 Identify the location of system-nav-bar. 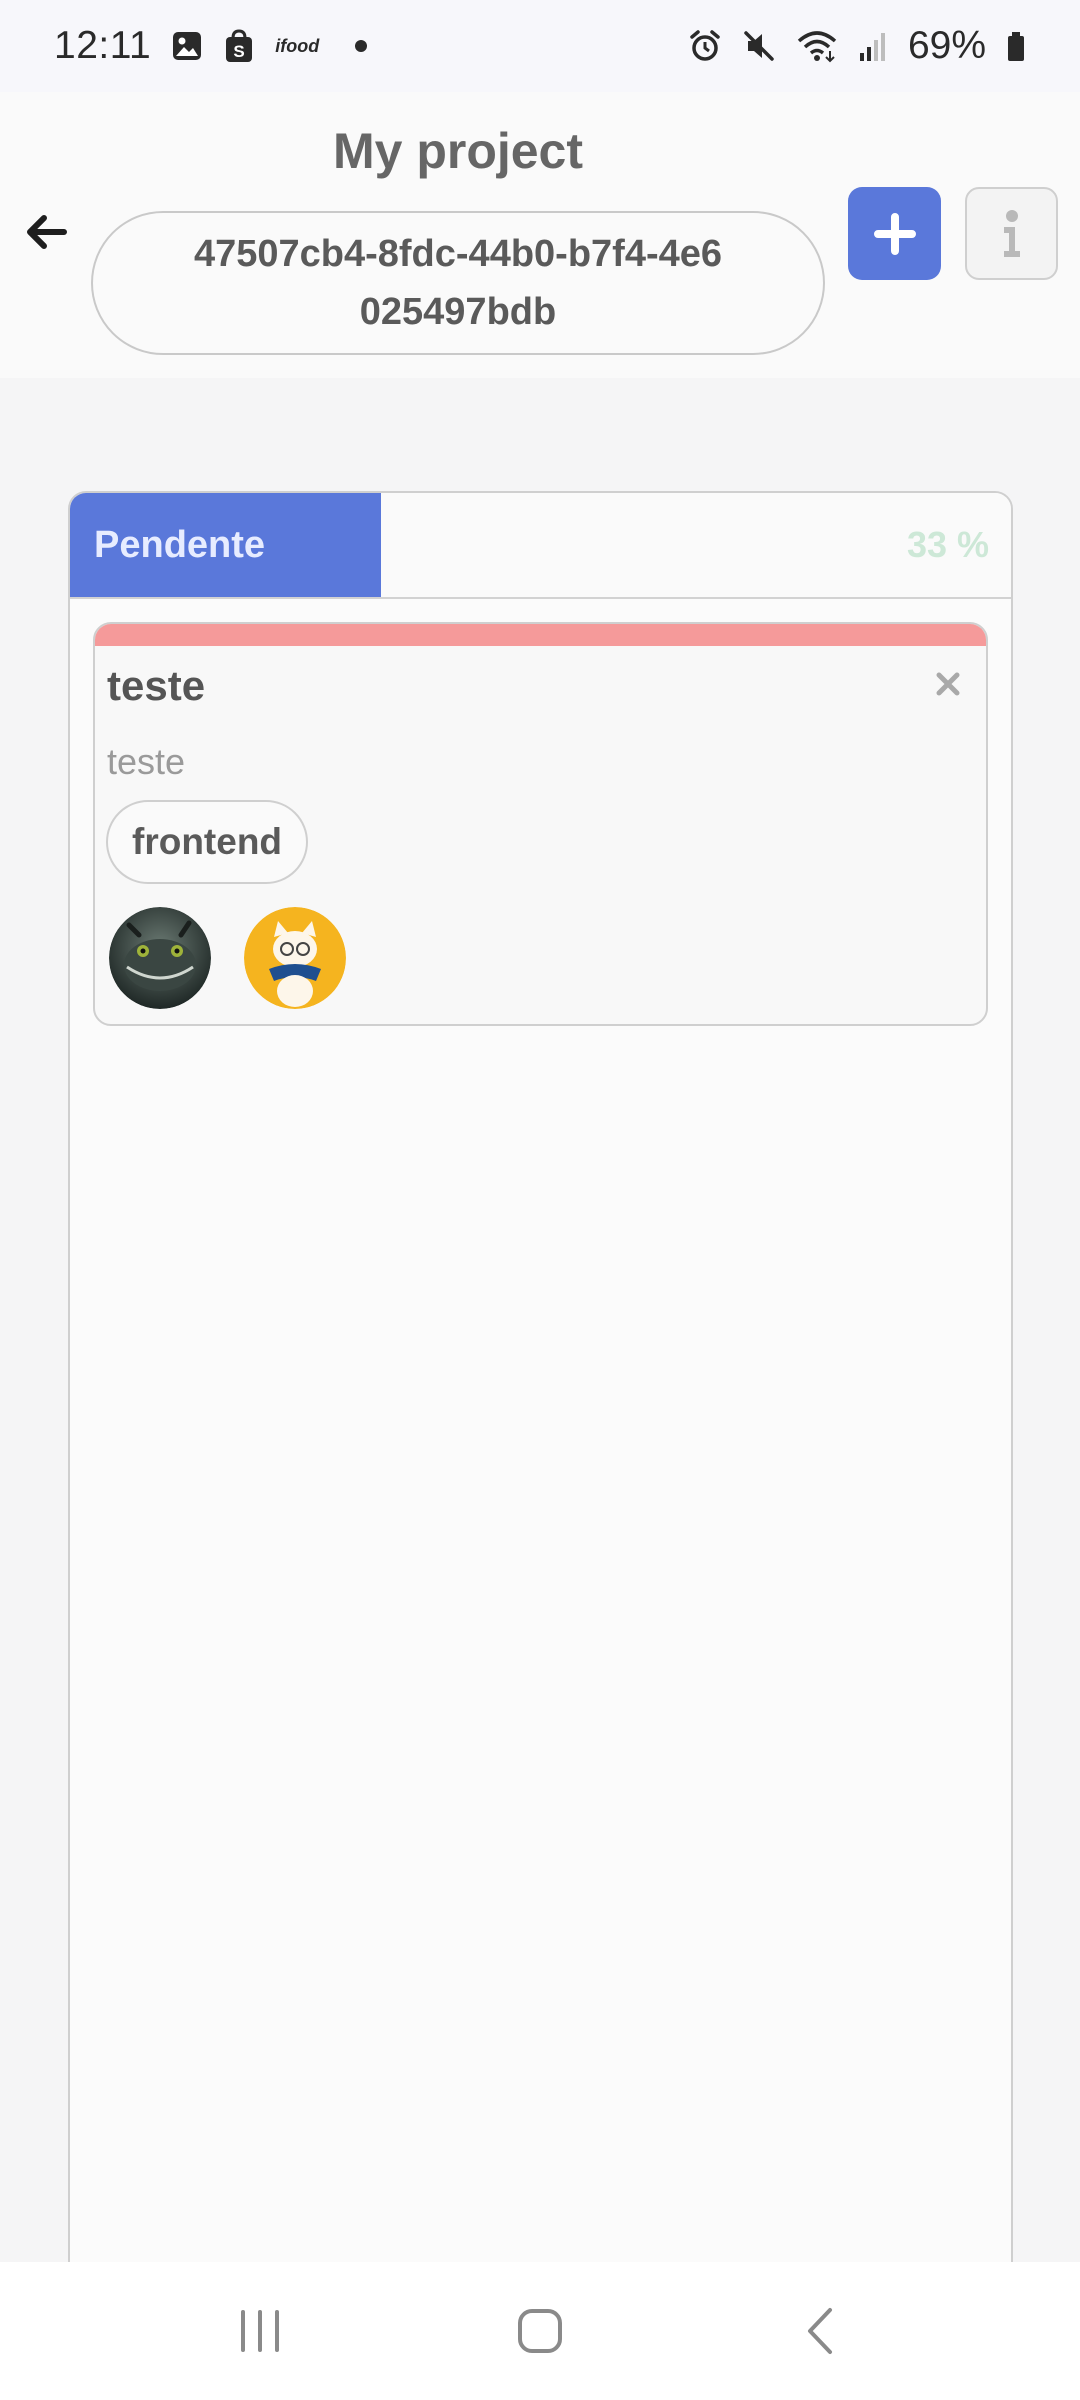
(540, 2331).